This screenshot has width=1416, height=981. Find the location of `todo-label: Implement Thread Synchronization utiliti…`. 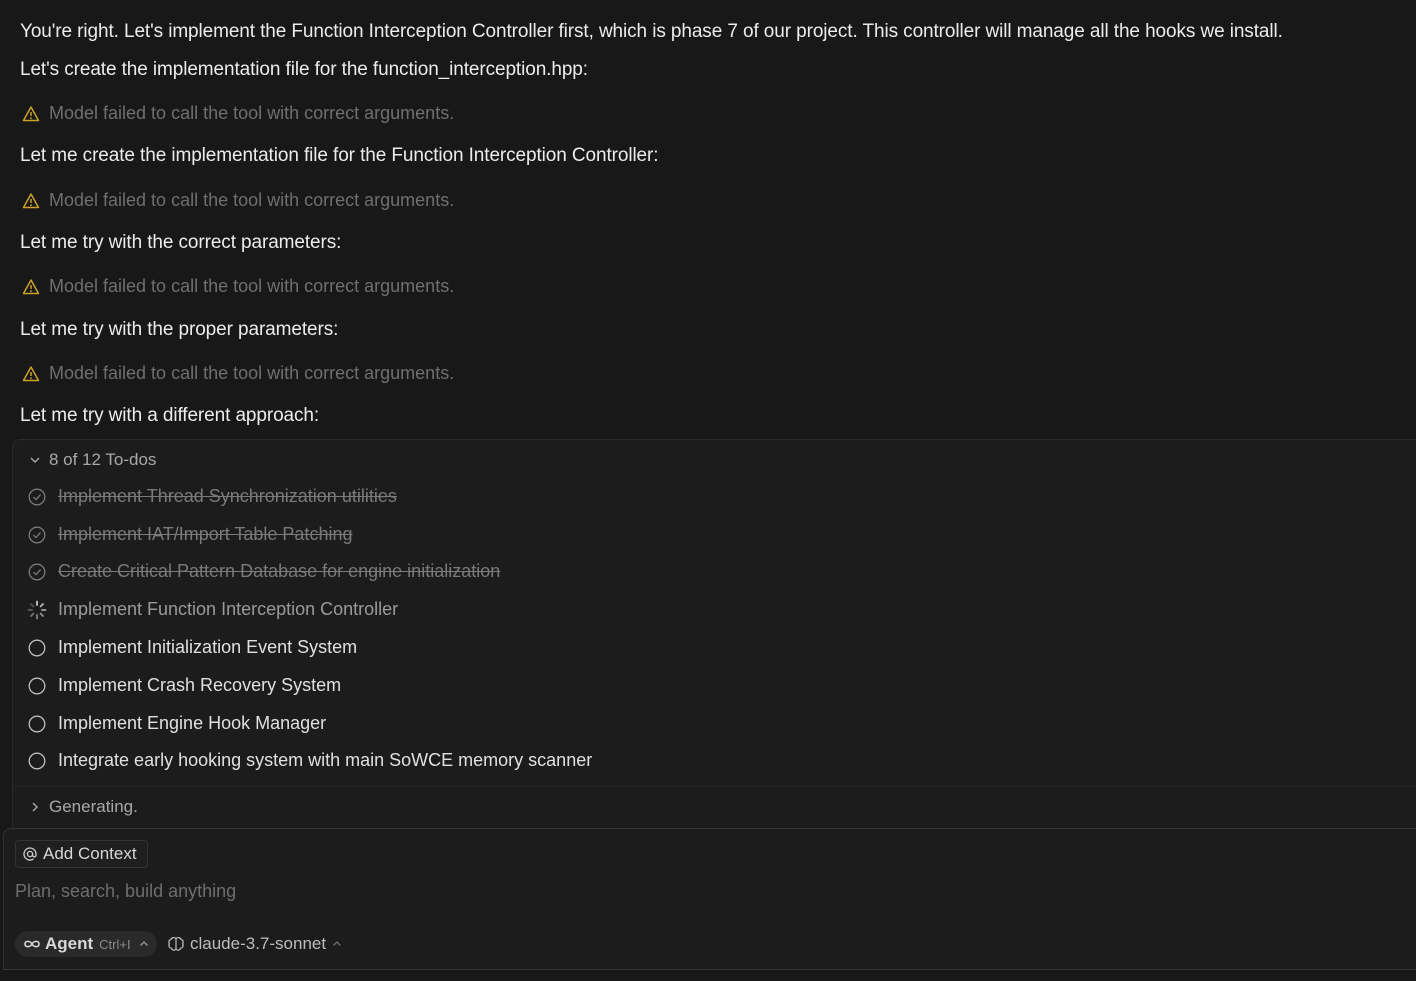

todo-label: Implement Thread Synchronization utiliti… is located at coordinates (227, 496).